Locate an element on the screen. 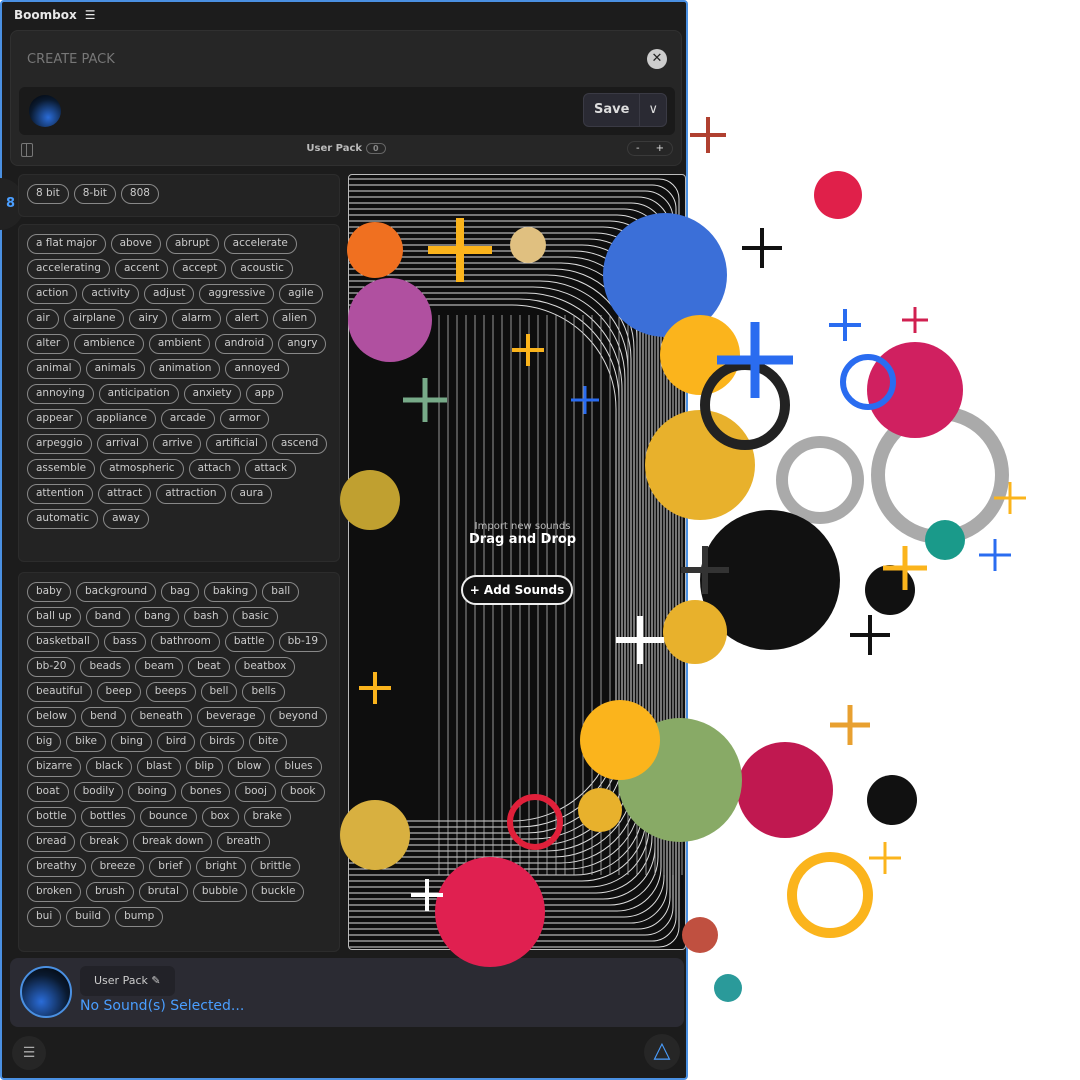  tag-chip: baby is located at coordinates (49, 592).